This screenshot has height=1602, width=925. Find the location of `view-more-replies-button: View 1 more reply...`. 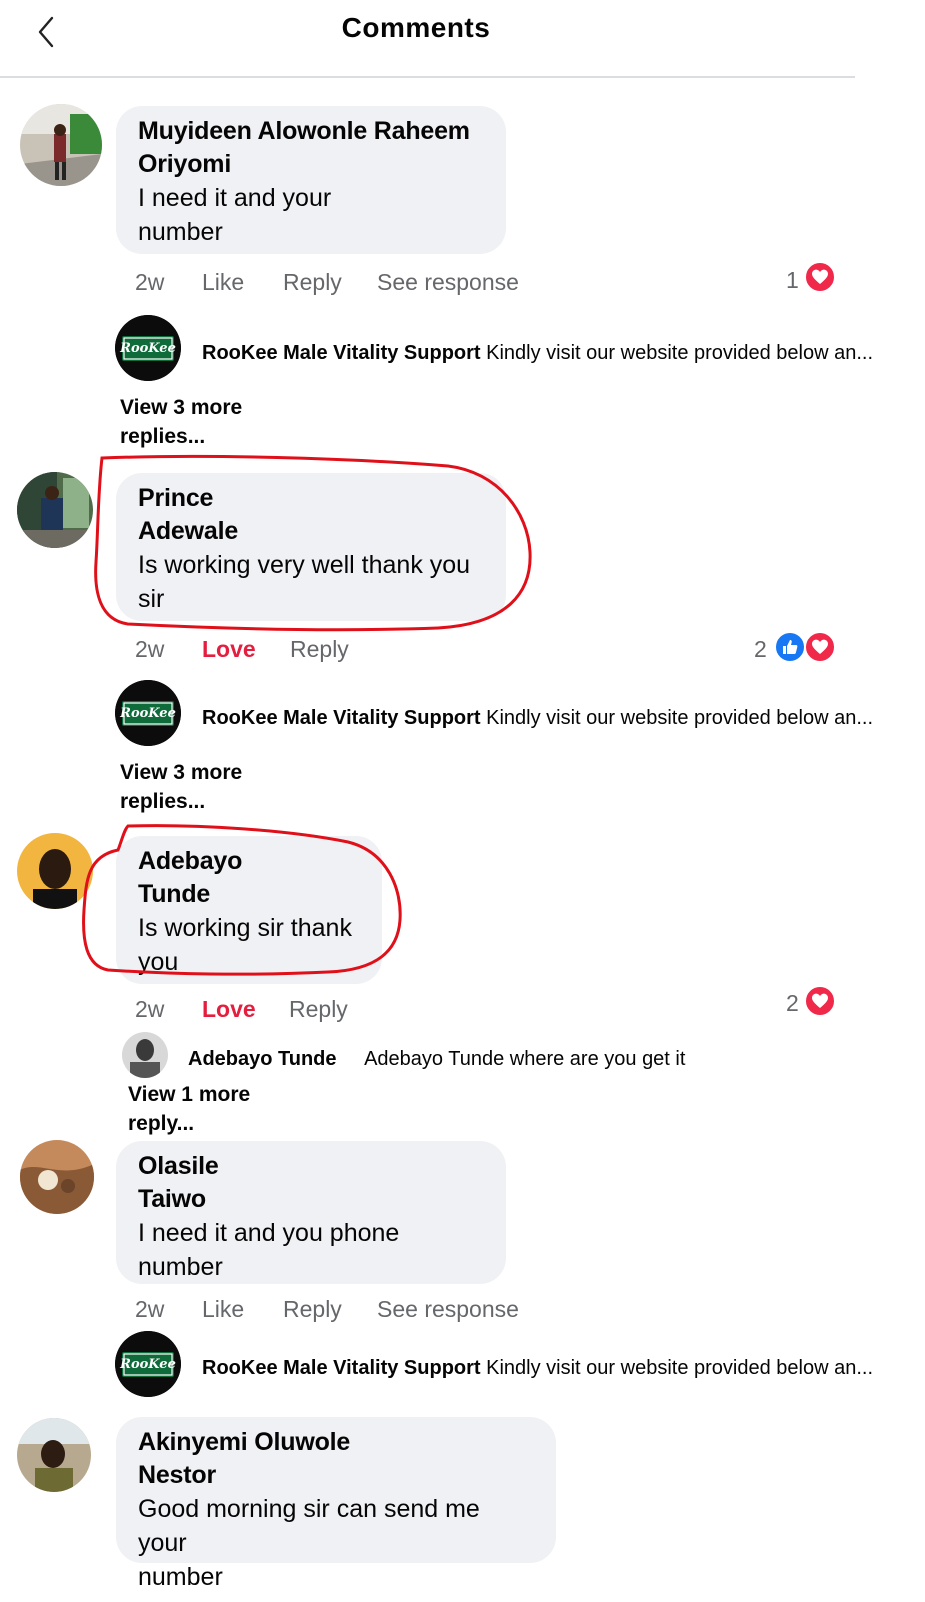

view-more-replies-button: View 1 more reply... is located at coordinates (203, 1109).